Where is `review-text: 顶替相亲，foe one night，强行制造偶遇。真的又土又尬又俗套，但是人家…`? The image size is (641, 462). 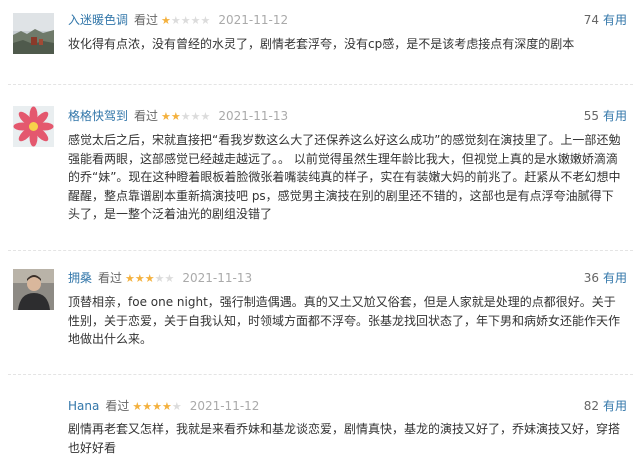
review-text: 顶替相亲，foe one night，强行制造偶遇。真的又土又尬又俗套，但是人家… is located at coordinates (344, 320).